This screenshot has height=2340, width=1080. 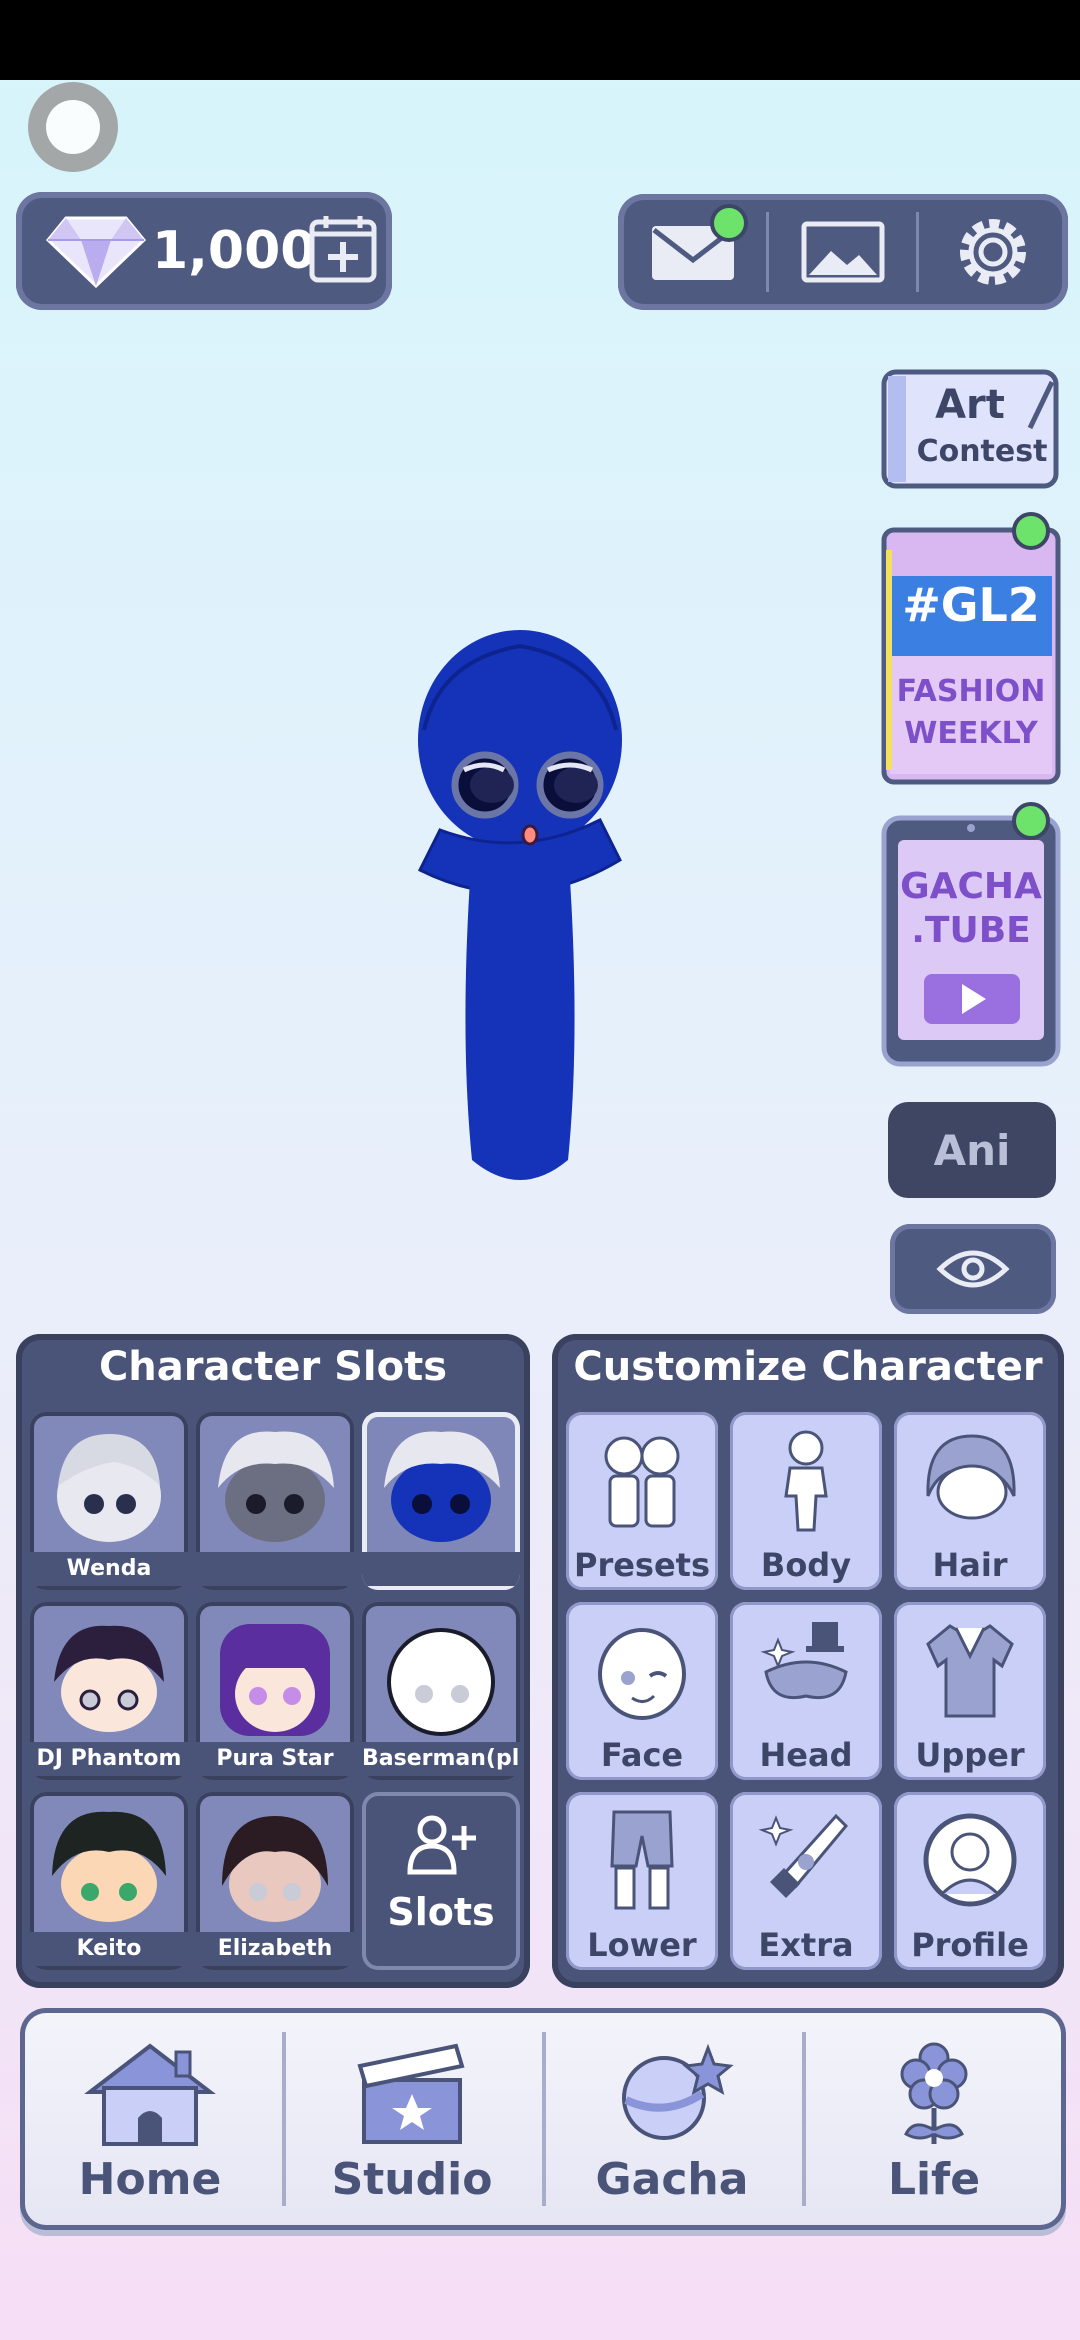 What do you see at coordinates (343, 250) in the screenshot?
I see `add-gems-icon` at bounding box center [343, 250].